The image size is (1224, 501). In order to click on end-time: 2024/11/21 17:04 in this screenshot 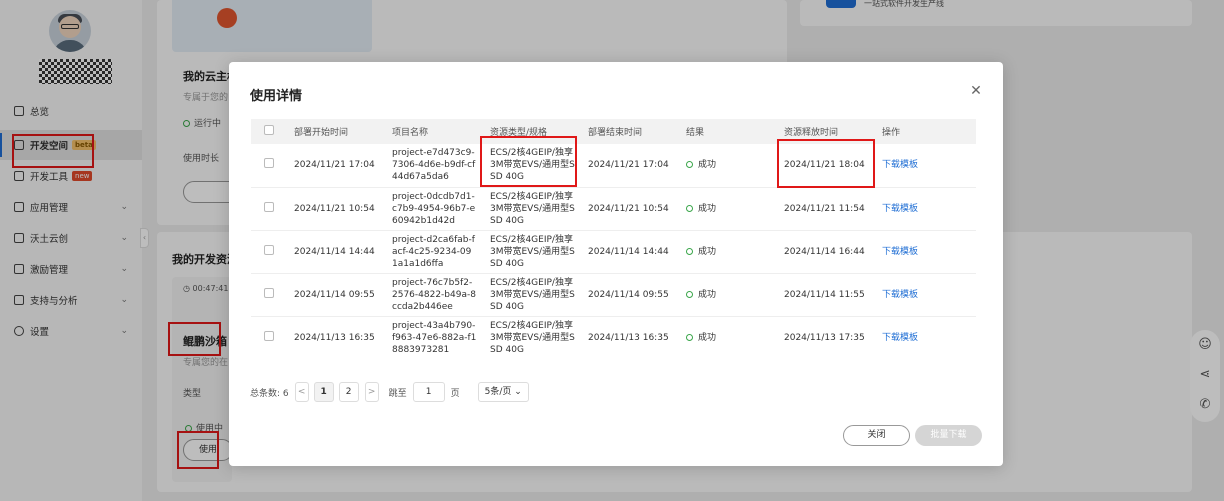, I will do `click(630, 166)`.